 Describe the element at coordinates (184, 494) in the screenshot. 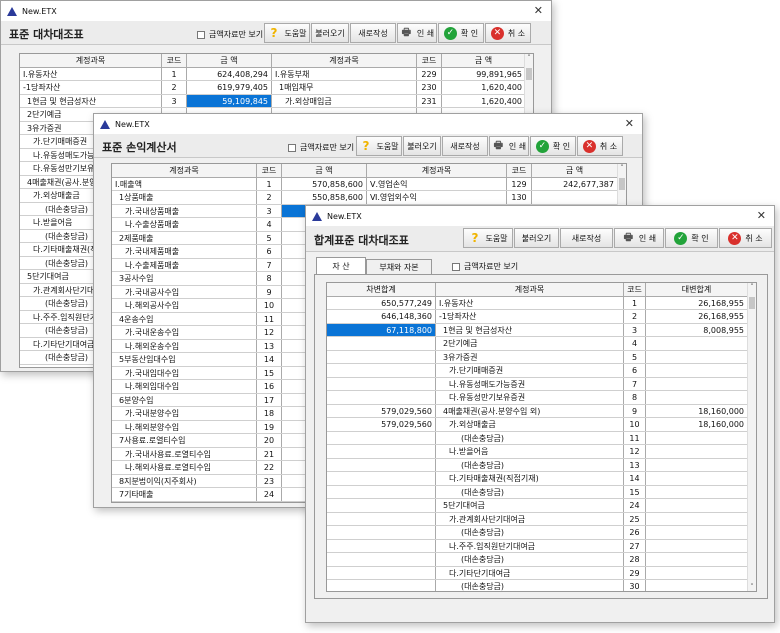

I see `table-cell: 7기타매출` at that location.